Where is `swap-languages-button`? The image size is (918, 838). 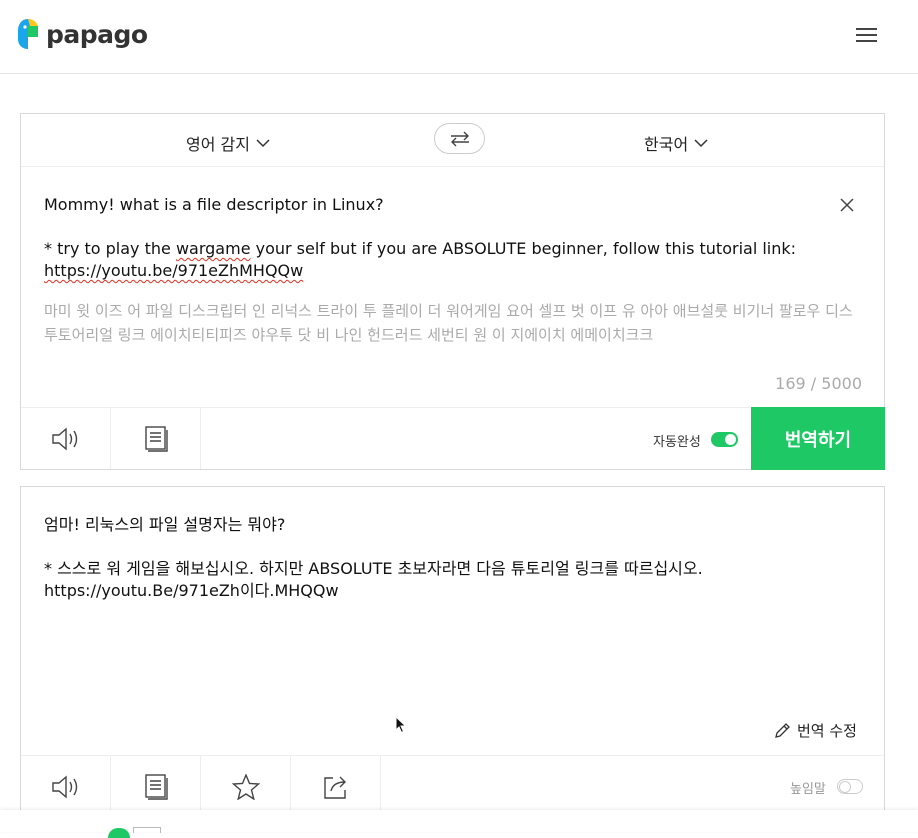 swap-languages-button is located at coordinates (459, 138).